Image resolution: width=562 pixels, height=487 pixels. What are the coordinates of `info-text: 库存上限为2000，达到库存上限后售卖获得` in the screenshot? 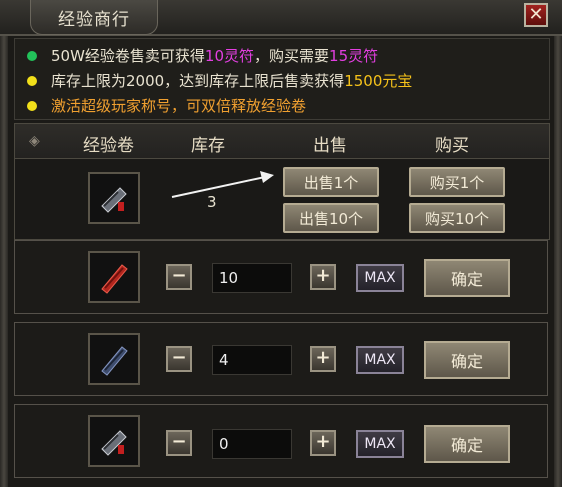 It's located at (198, 81).